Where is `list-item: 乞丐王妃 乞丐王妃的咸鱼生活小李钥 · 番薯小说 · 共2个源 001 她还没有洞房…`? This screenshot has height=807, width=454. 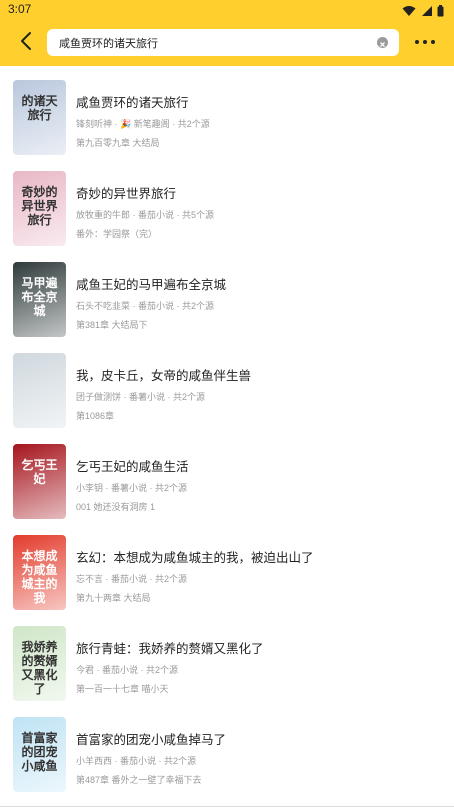 list-item: 乞丐王妃 乞丐王妃的咸鱼生活小李钥 · 番薯小说 · 共2个源 001 她还没有洞房… is located at coordinates (227, 475).